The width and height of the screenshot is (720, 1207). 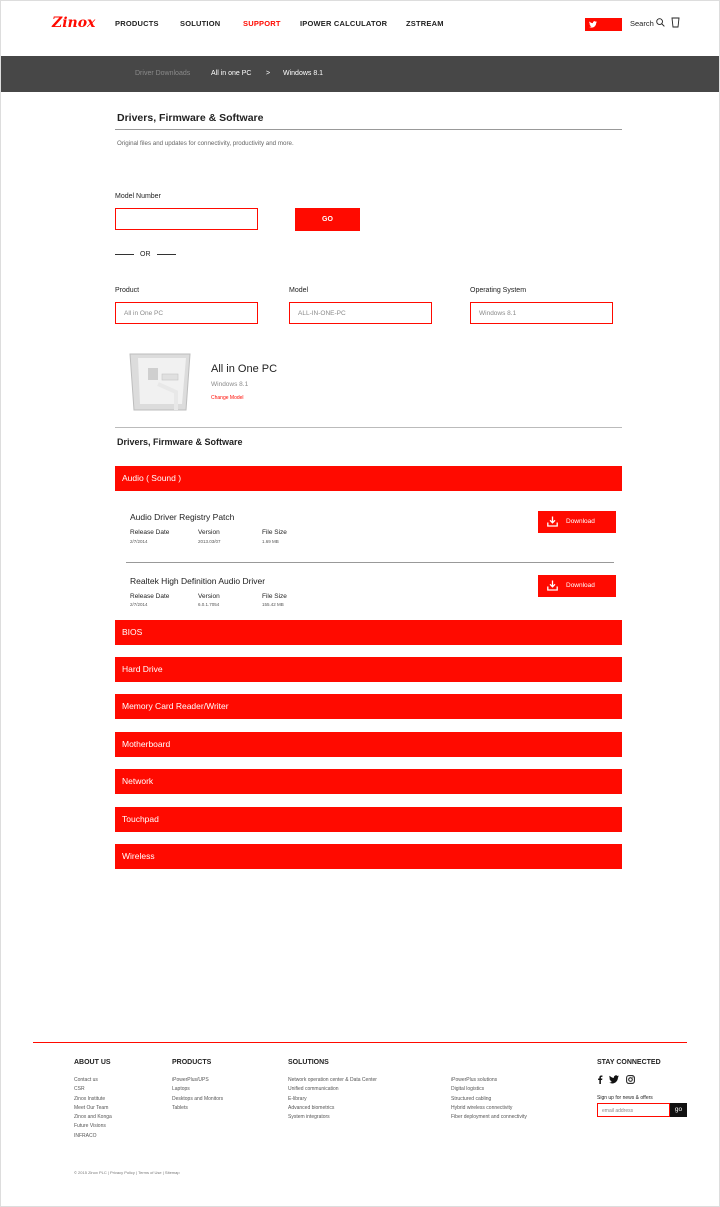 What do you see at coordinates (368, 669) in the screenshot?
I see `category-hard-drive: Hard Drive` at bounding box center [368, 669].